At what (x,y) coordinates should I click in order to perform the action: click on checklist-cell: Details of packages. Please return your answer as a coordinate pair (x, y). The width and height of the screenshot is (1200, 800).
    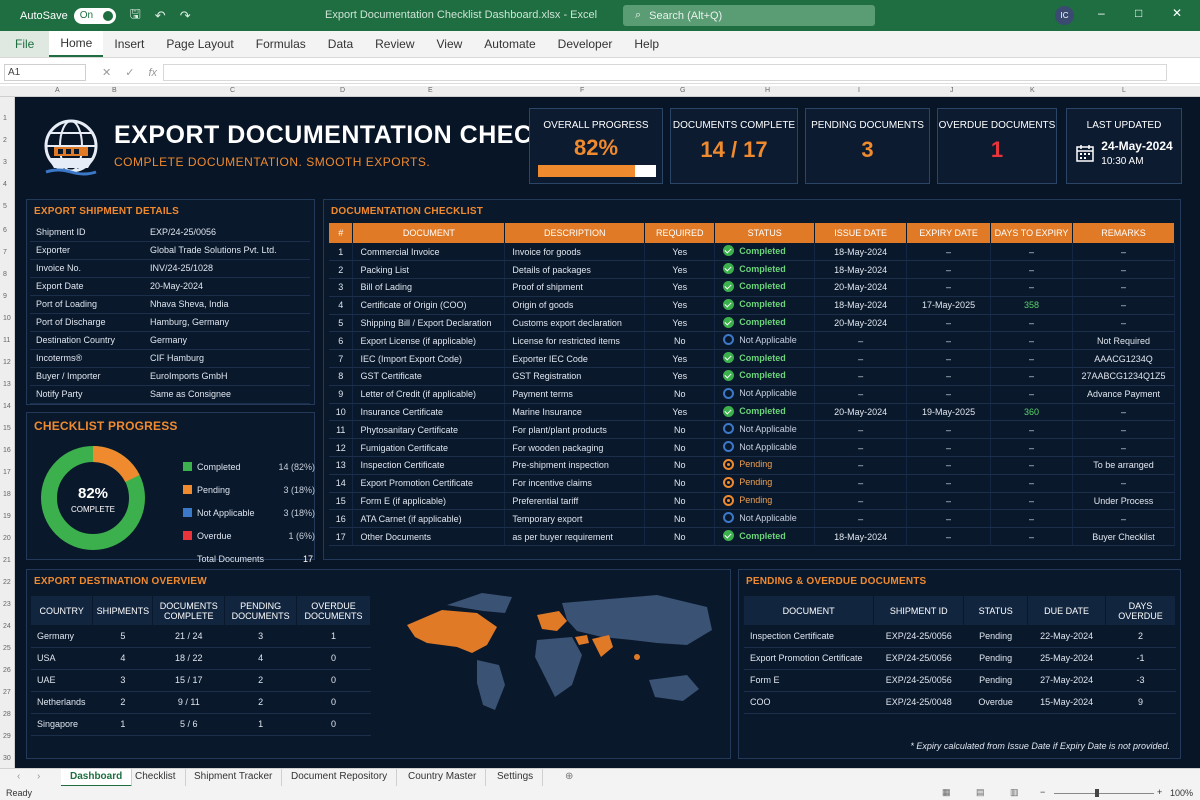
    Looking at the image, I should click on (575, 270).